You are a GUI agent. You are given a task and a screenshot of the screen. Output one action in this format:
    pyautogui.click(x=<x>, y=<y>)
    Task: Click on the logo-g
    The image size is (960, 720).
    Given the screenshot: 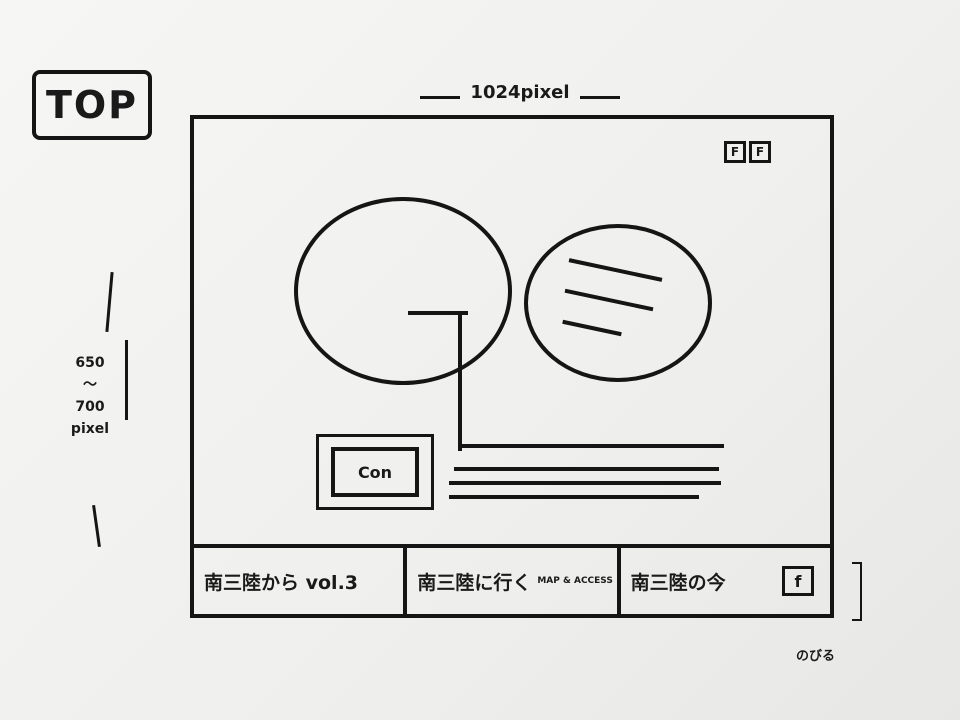 What is the action you would take?
    pyautogui.click(x=403, y=324)
    